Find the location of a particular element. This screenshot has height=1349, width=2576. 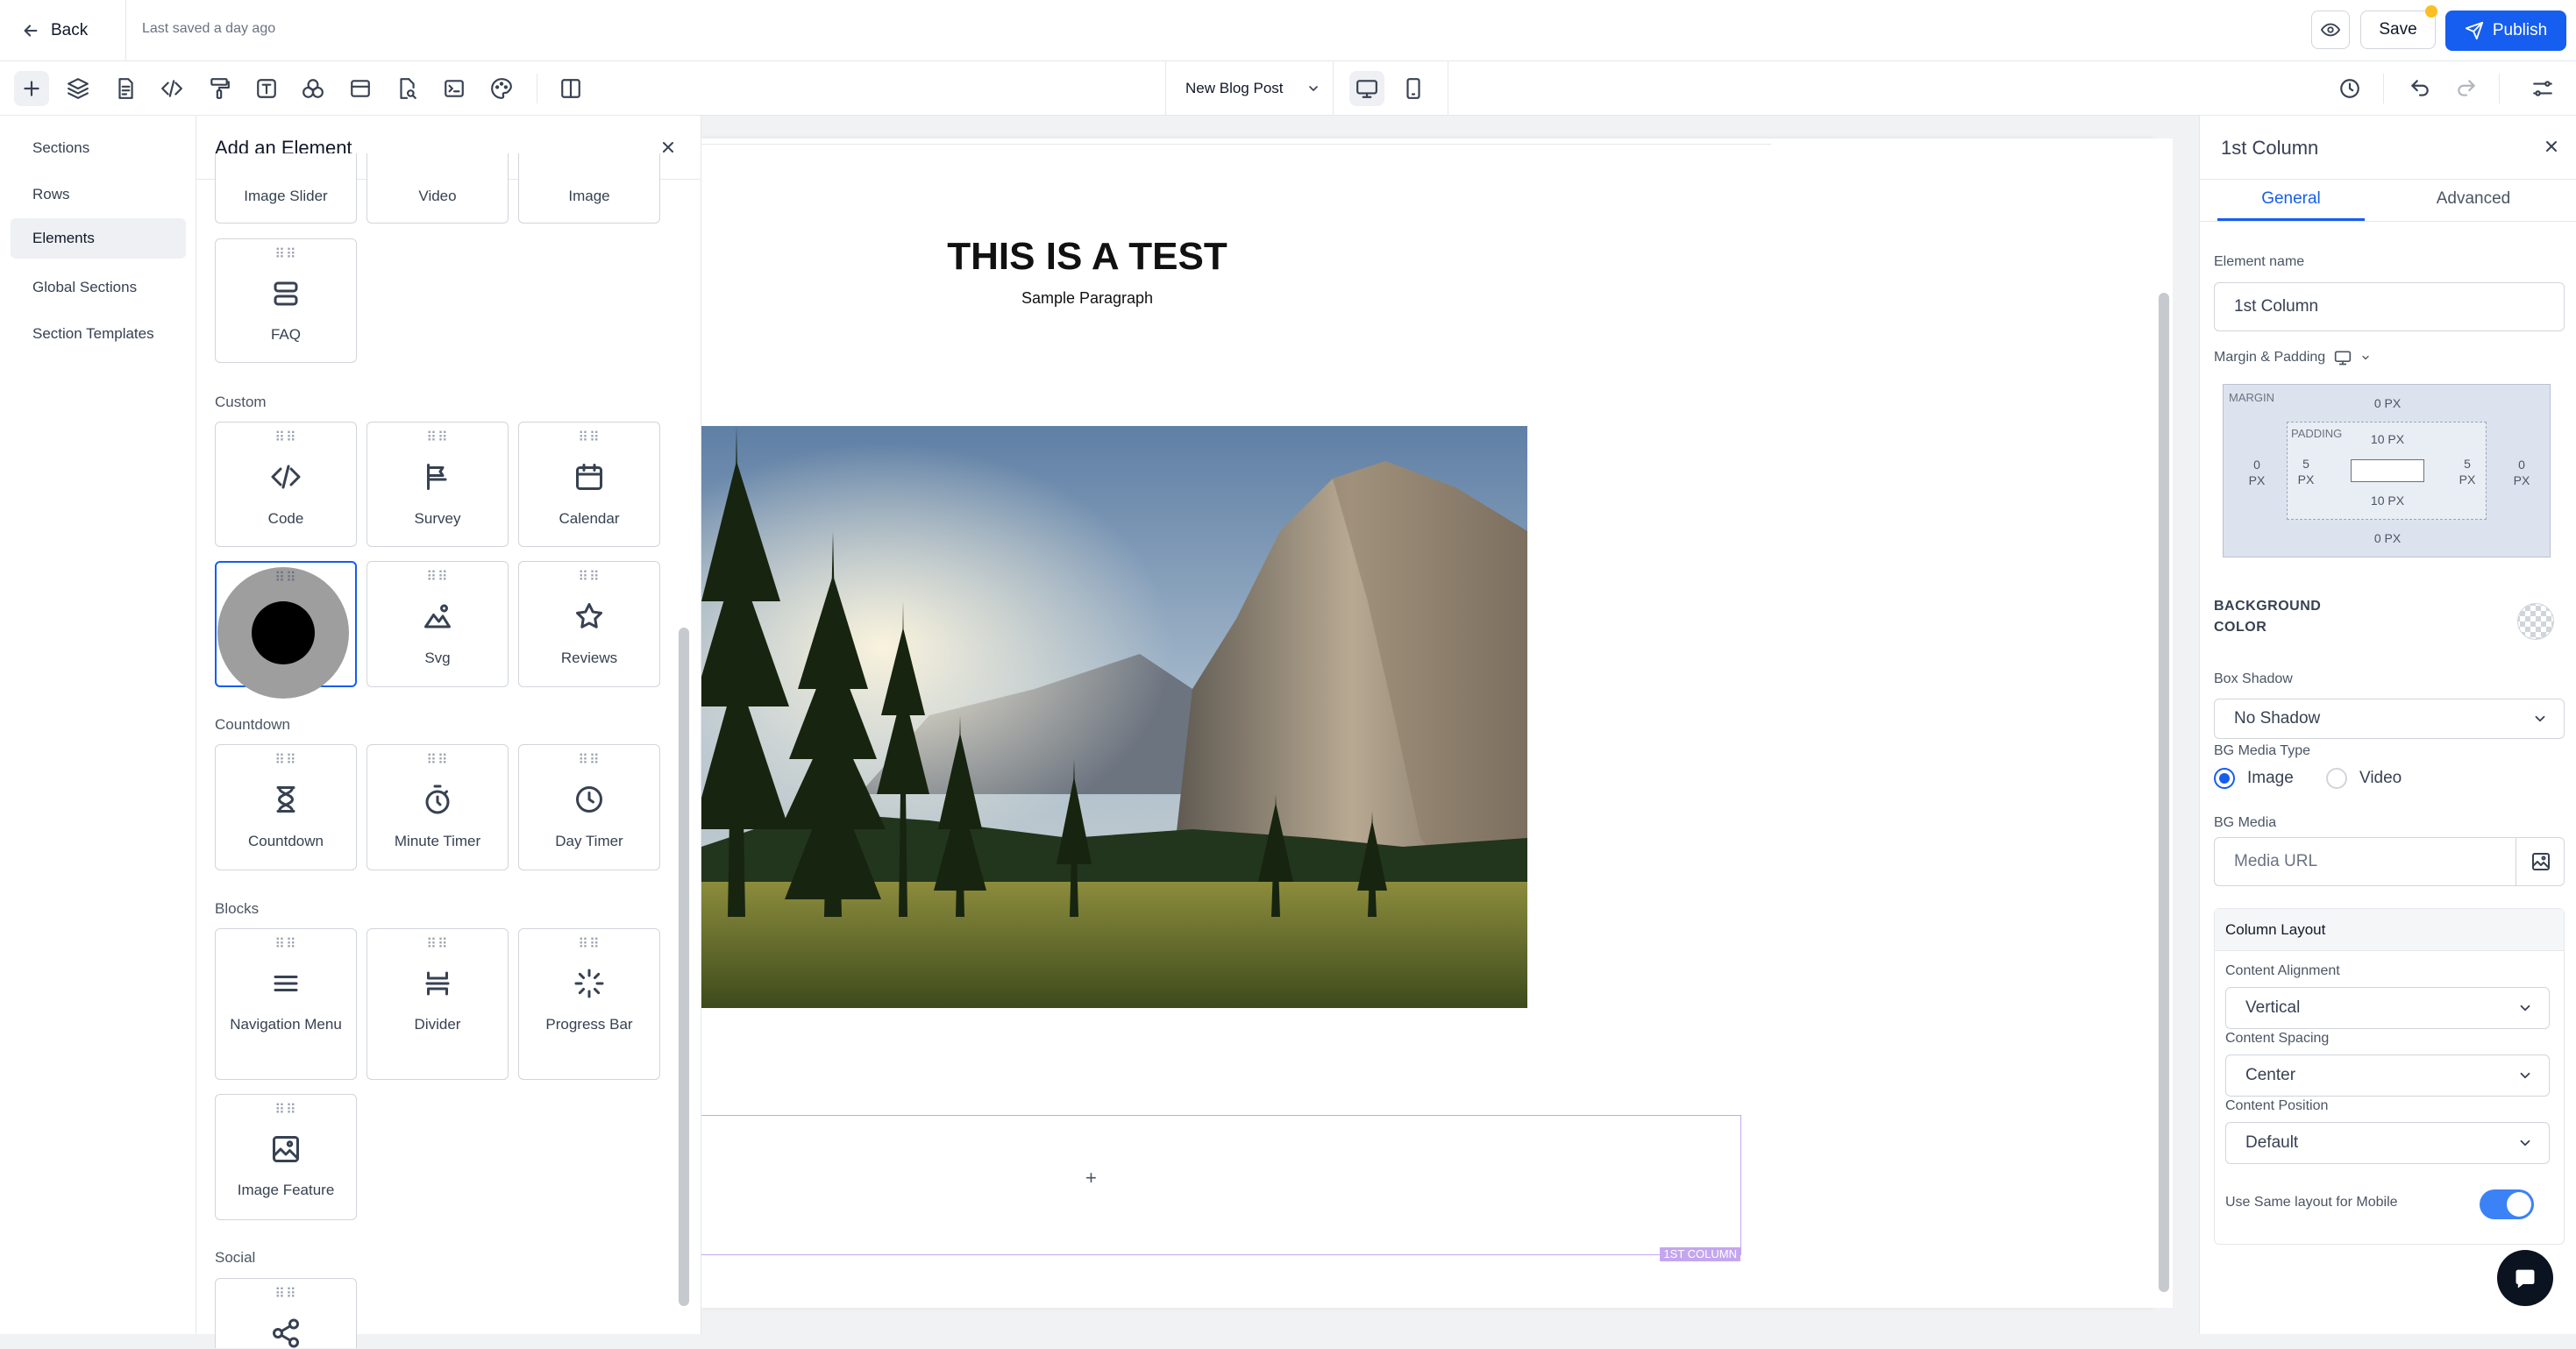

preview-button is located at coordinates (2330, 30).